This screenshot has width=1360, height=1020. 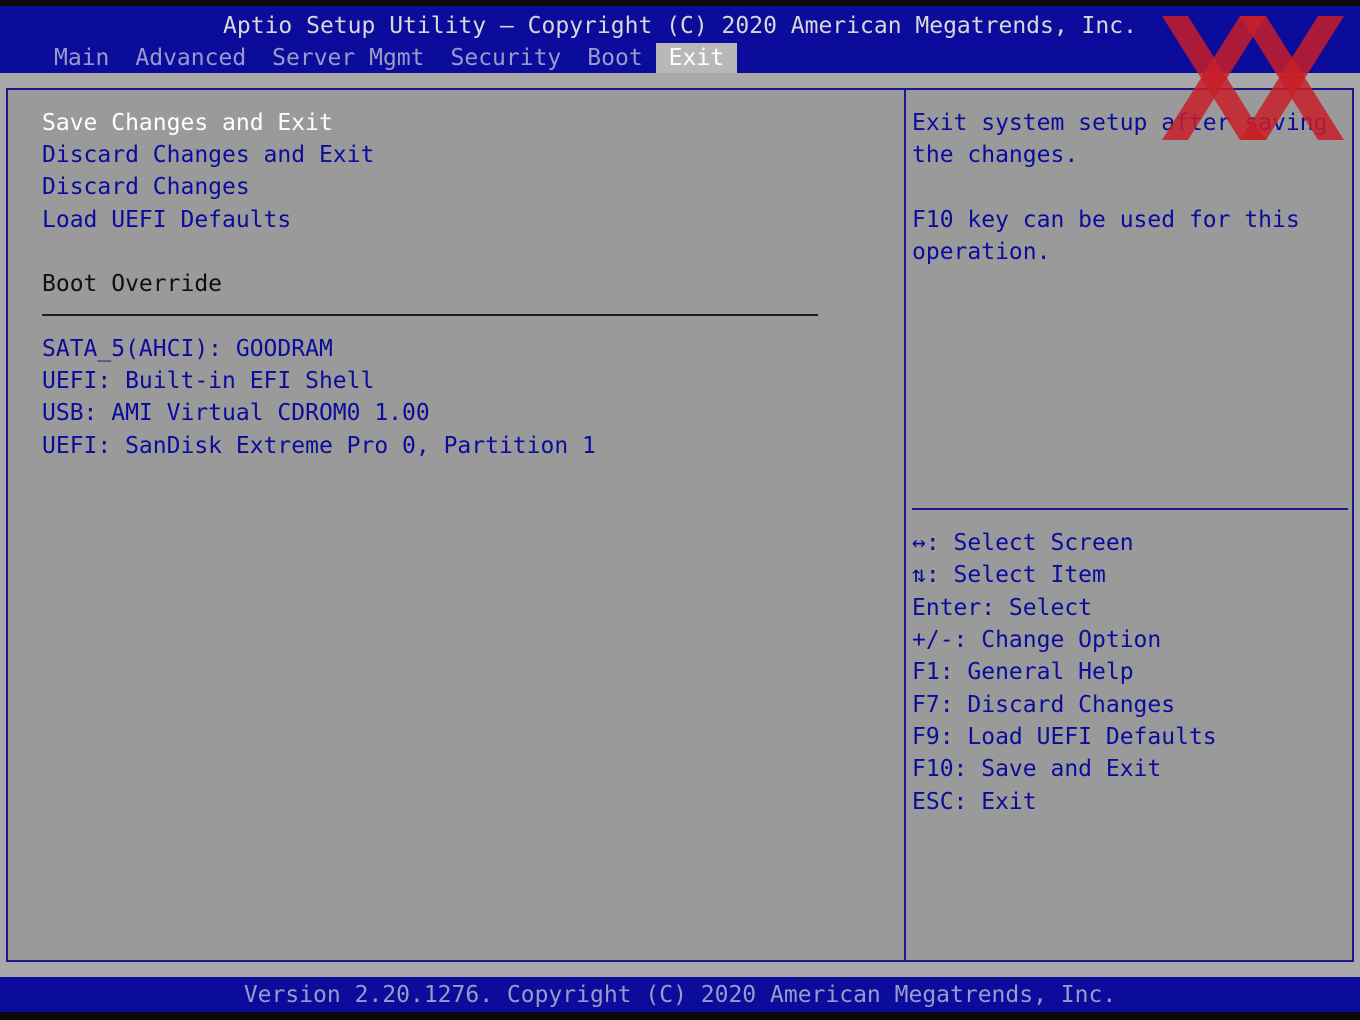 I want to click on help-line-2: the changes., so click(x=995, y=155).